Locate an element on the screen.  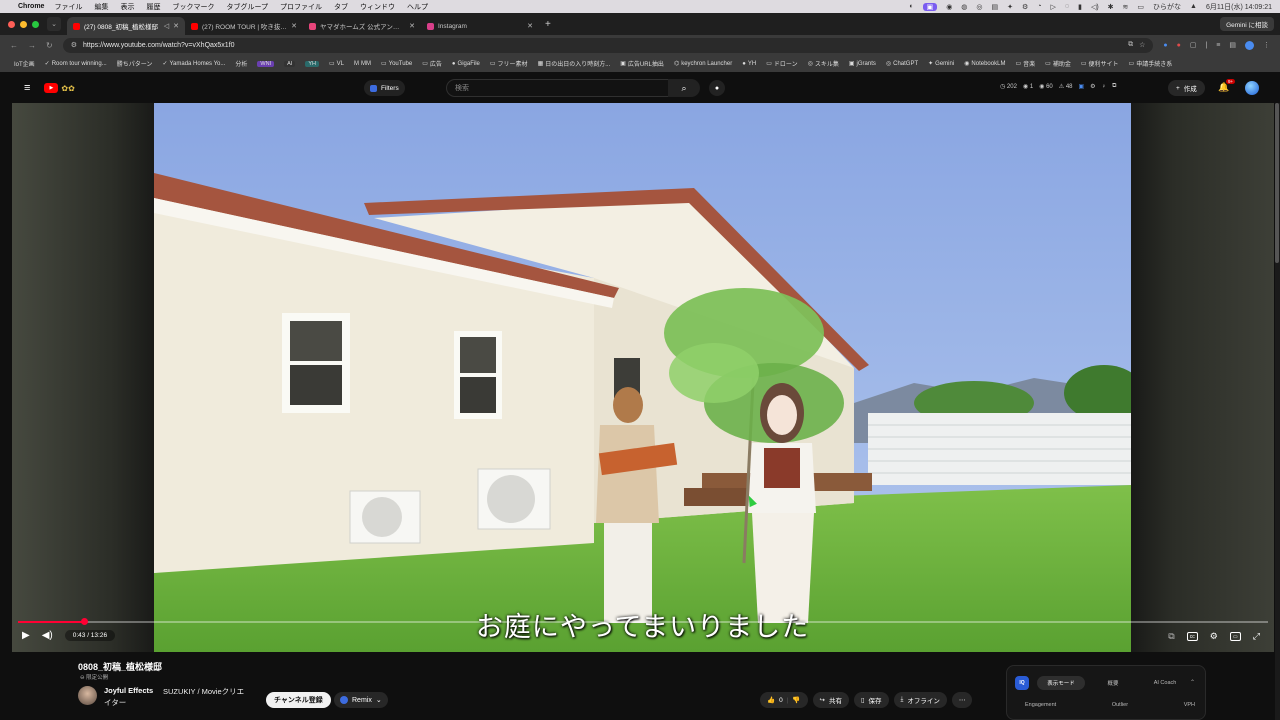
subtitles-icon: cc is located at coordinates (1192, 636).